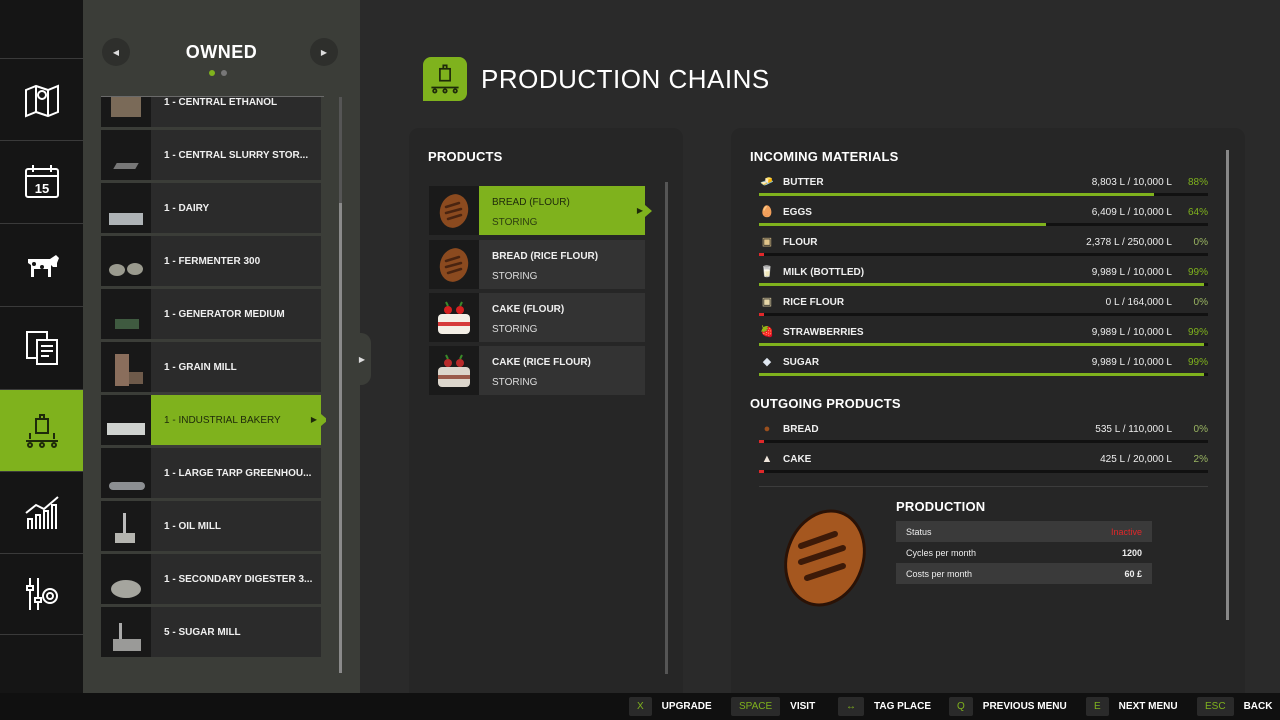  I want to click on production-title: PRODUCTION, so click(941, 506).